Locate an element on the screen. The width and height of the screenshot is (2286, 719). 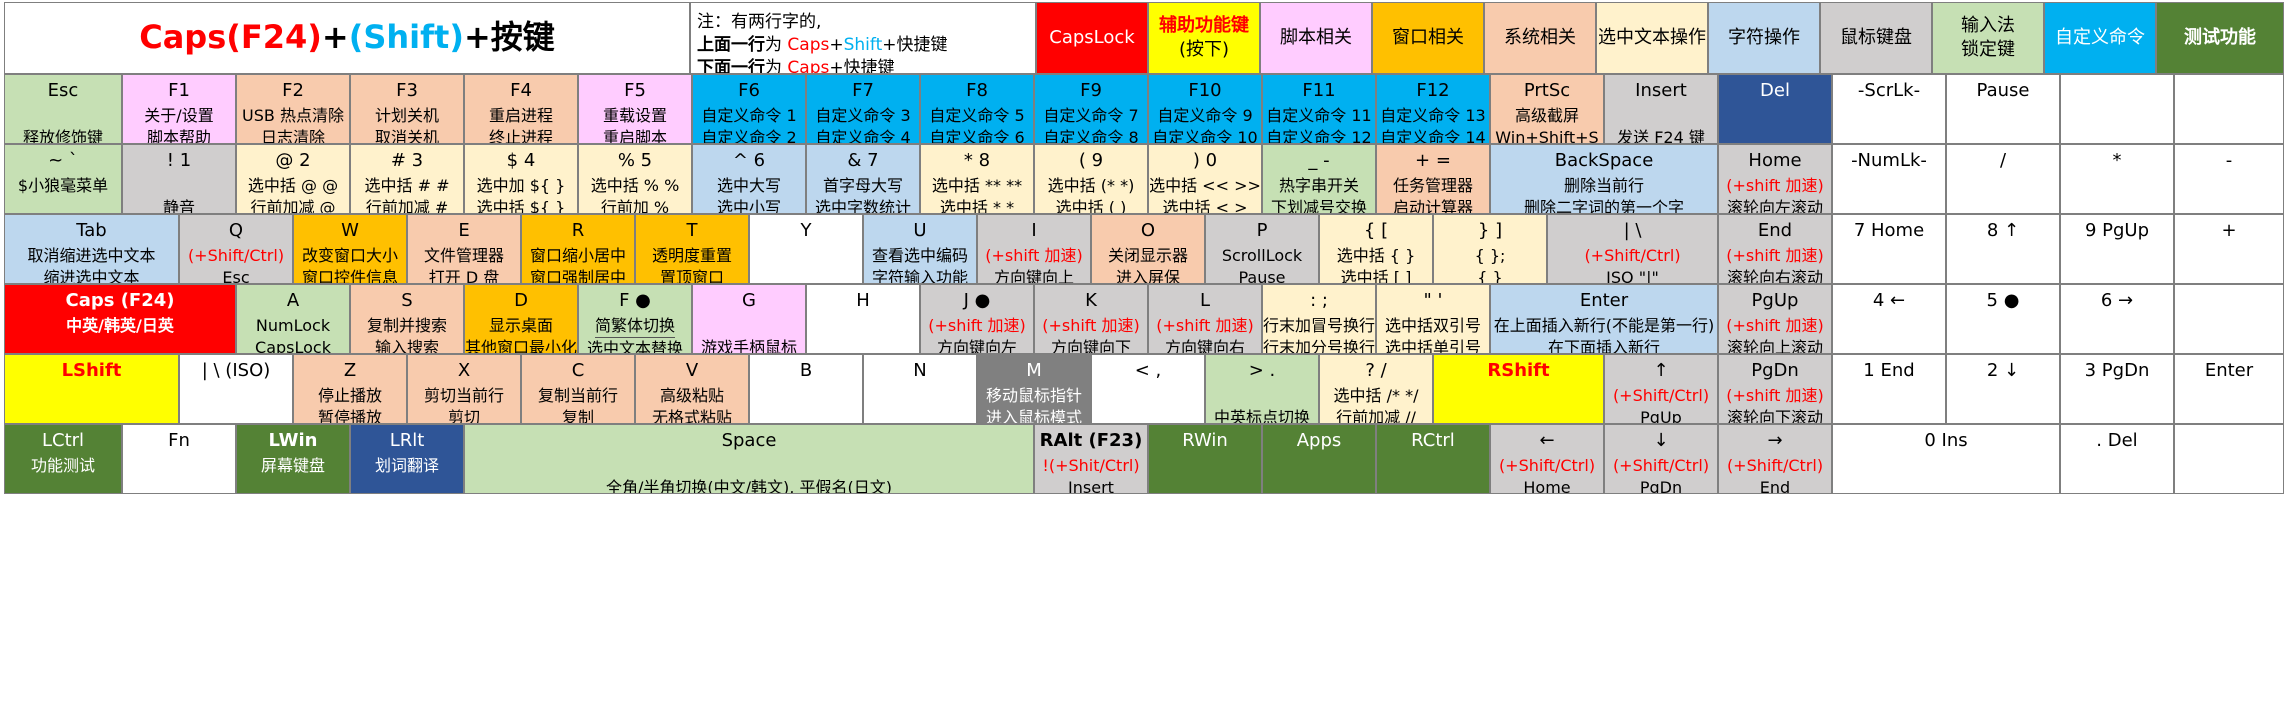
key-x: X剪切当前行剪切(文件 Hash) is located at coordinates (464, 389).